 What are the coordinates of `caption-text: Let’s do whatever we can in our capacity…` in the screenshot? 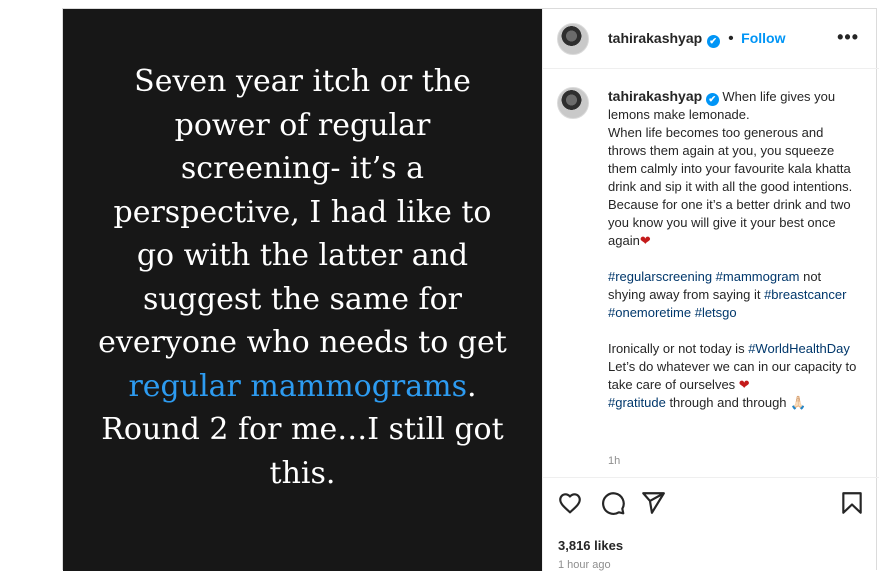 It's located at (732, 375).